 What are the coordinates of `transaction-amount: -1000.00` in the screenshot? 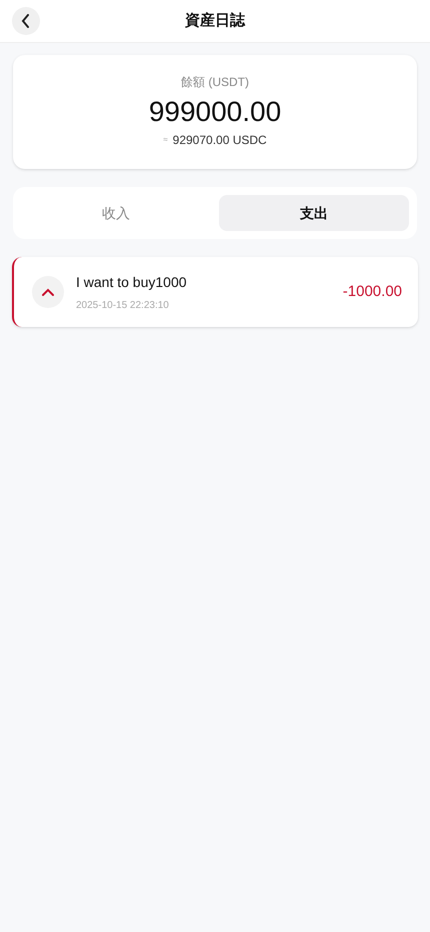 It's located at (372, 292).